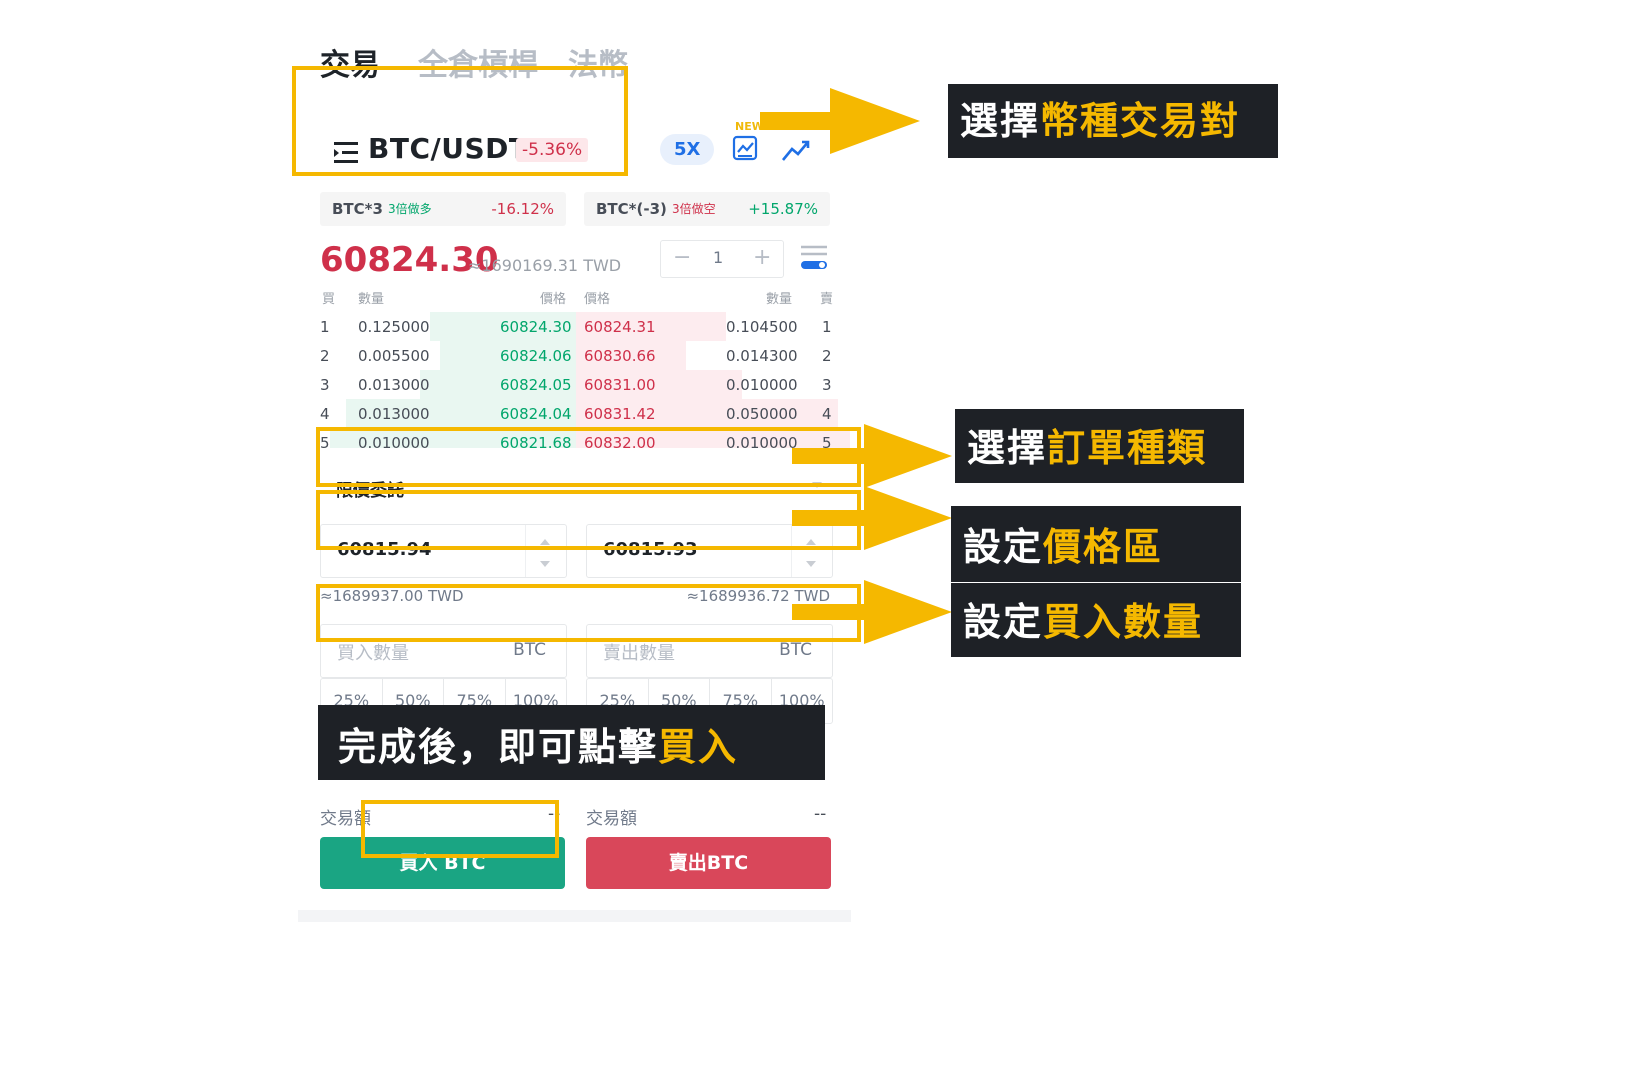  Describe the element at coordinates (580, 384) in the screenshot. I see `orderbook-row: 3 0.013000 60824.05 60831.00 0.010000 3` at that location.